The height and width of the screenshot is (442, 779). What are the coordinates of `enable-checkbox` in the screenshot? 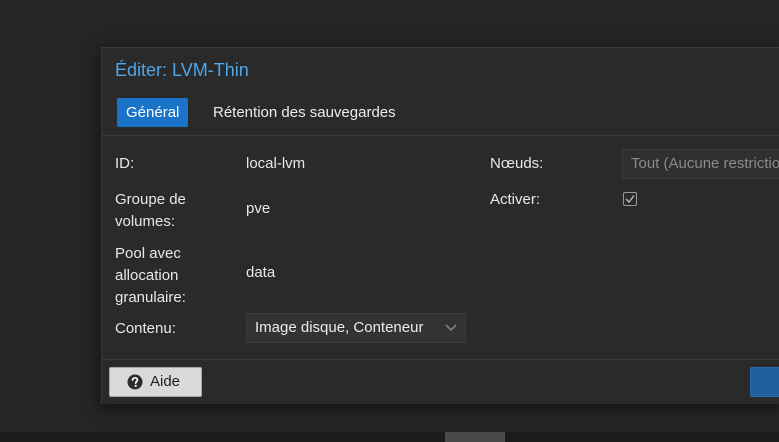 It's located at (630, 199).